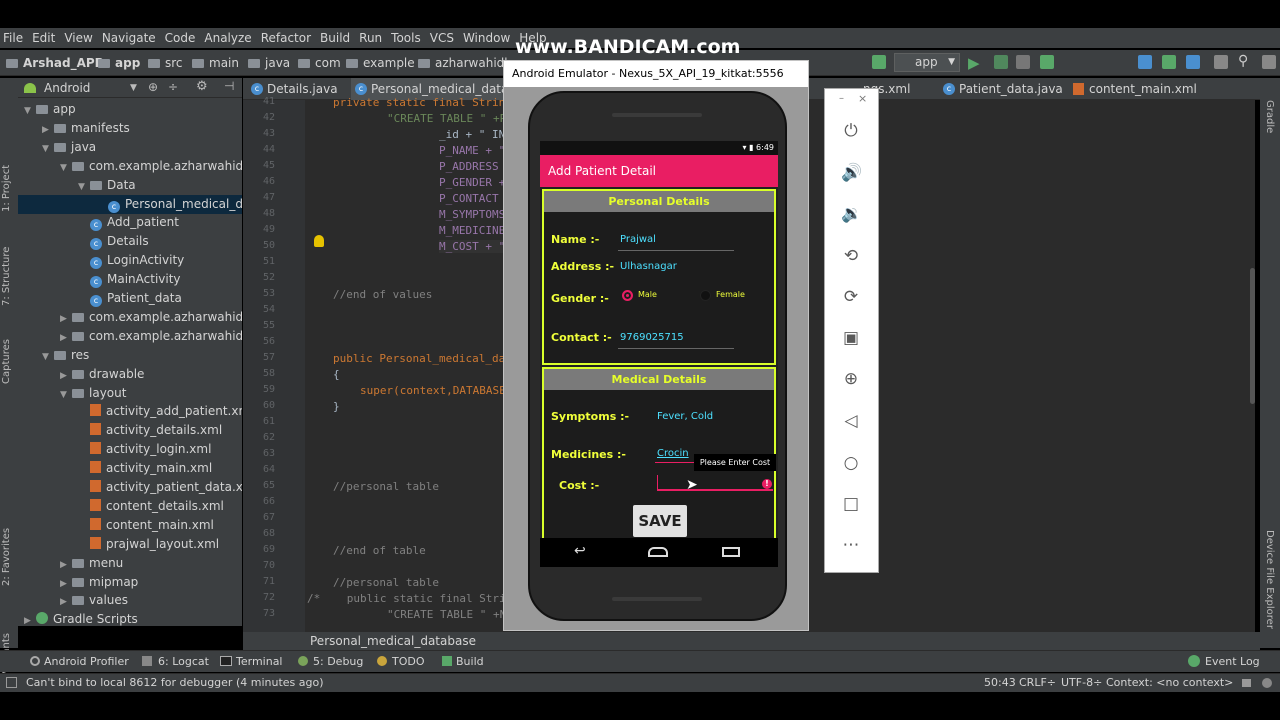 Image resolution: width=1280 pixels, height=720 pixels. I want to click on terminal-tool: Terminal, so click(259, 661).